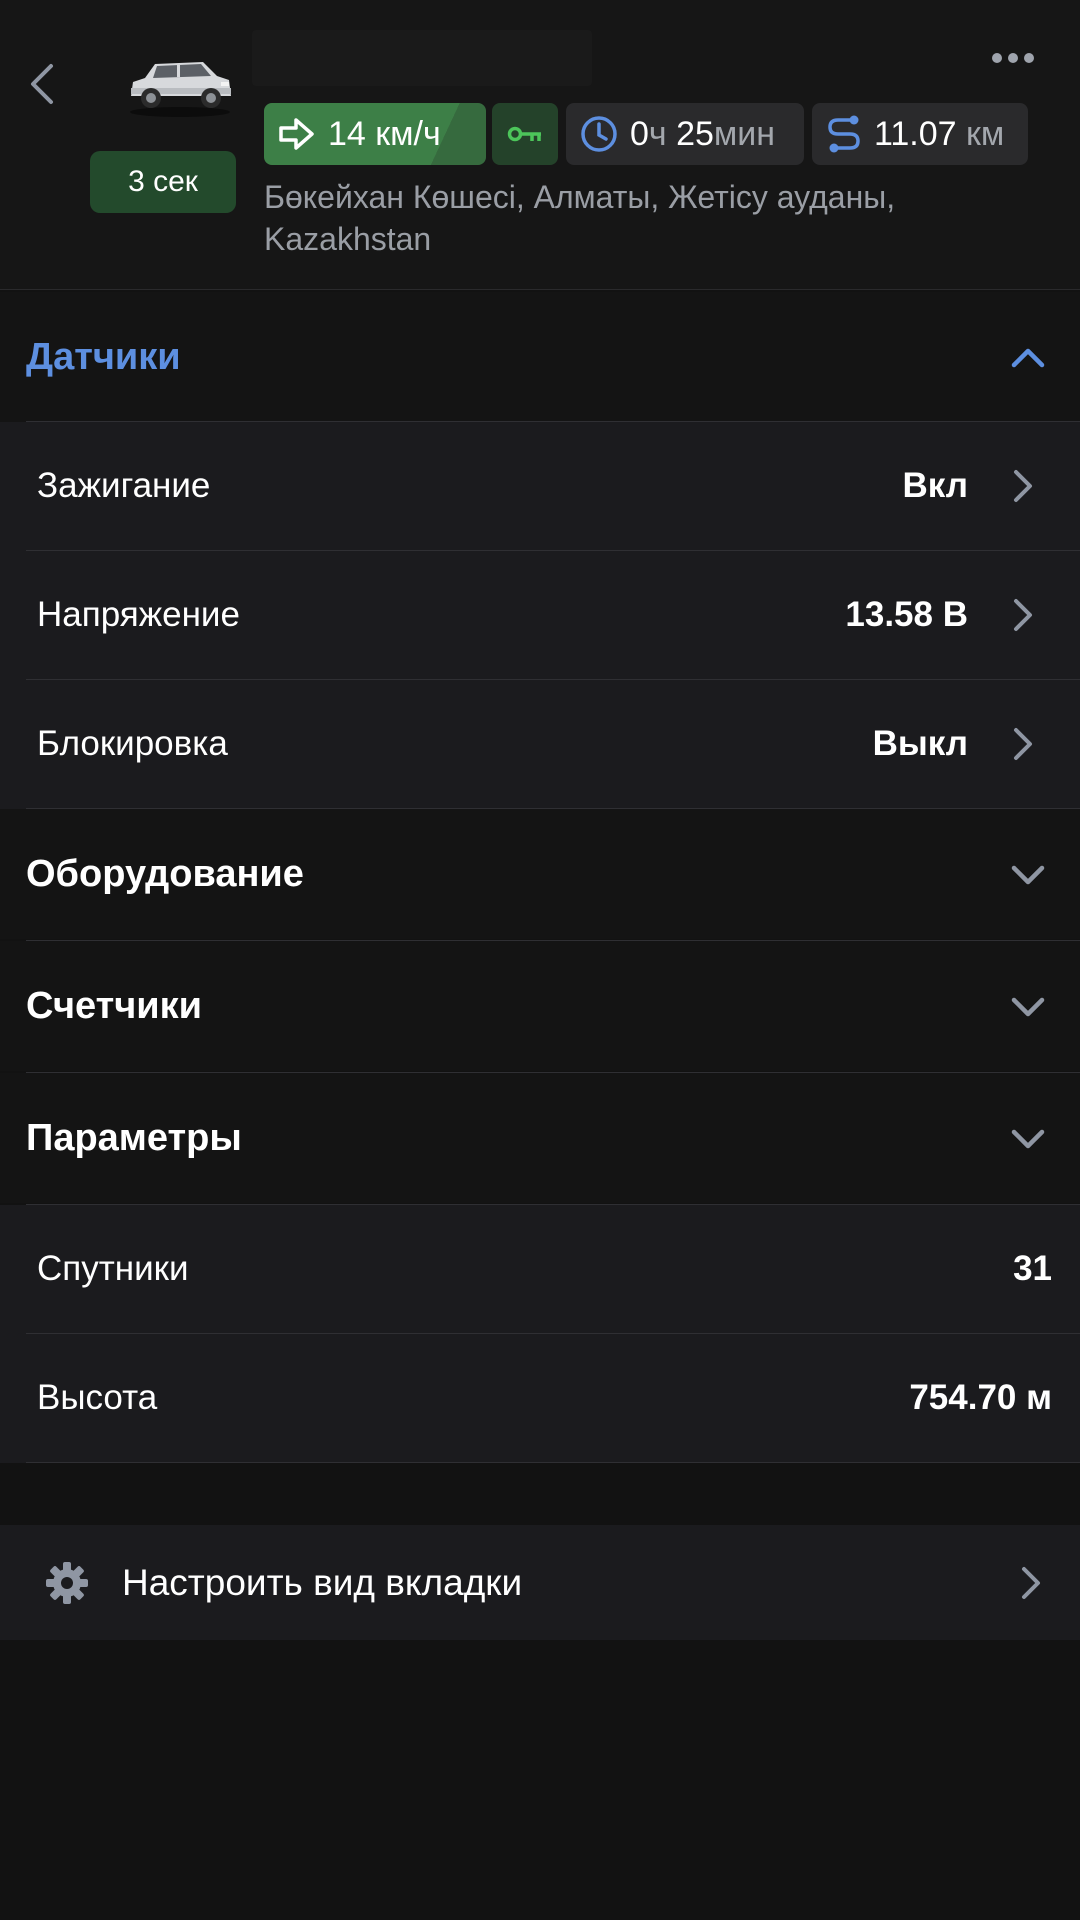 The height and width of the screenshot is (1920, 1080). What do you see at coordinates (935, 485) in the screenshot?
I see `row-value: Вкл` at bounding box center [935, 485].